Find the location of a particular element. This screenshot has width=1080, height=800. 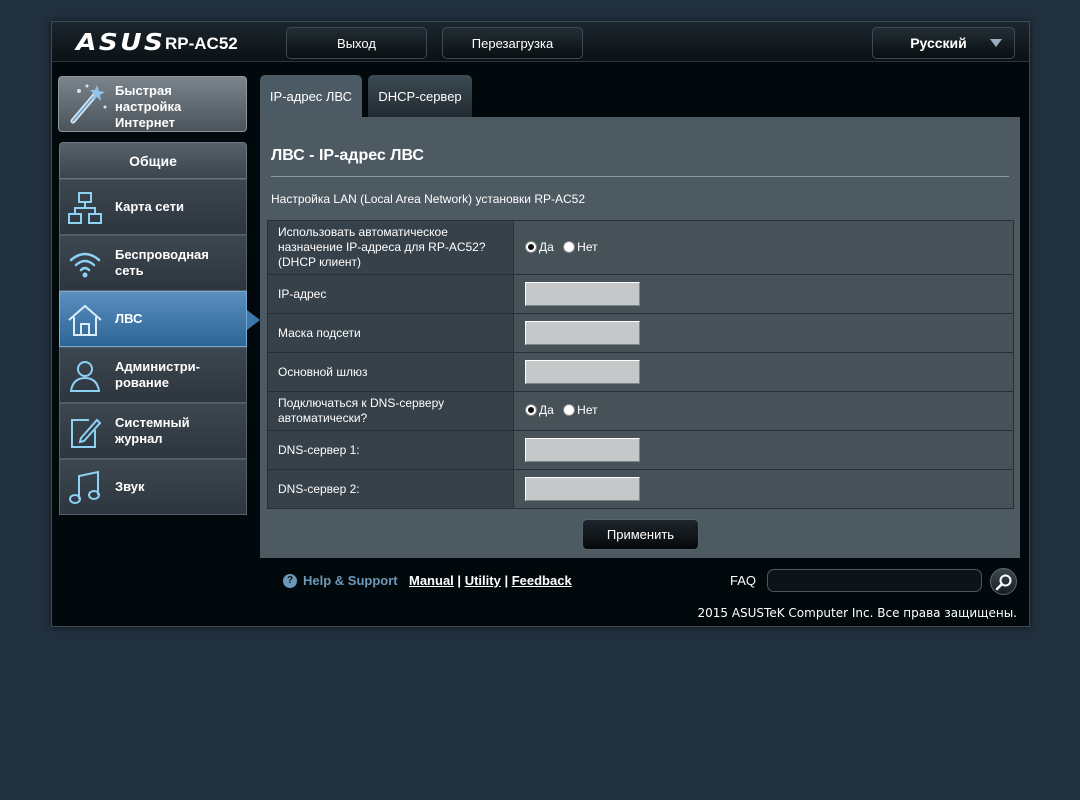

tab-lan-ip: IP-адрес ЛВС is located at coordinates (311, 96).